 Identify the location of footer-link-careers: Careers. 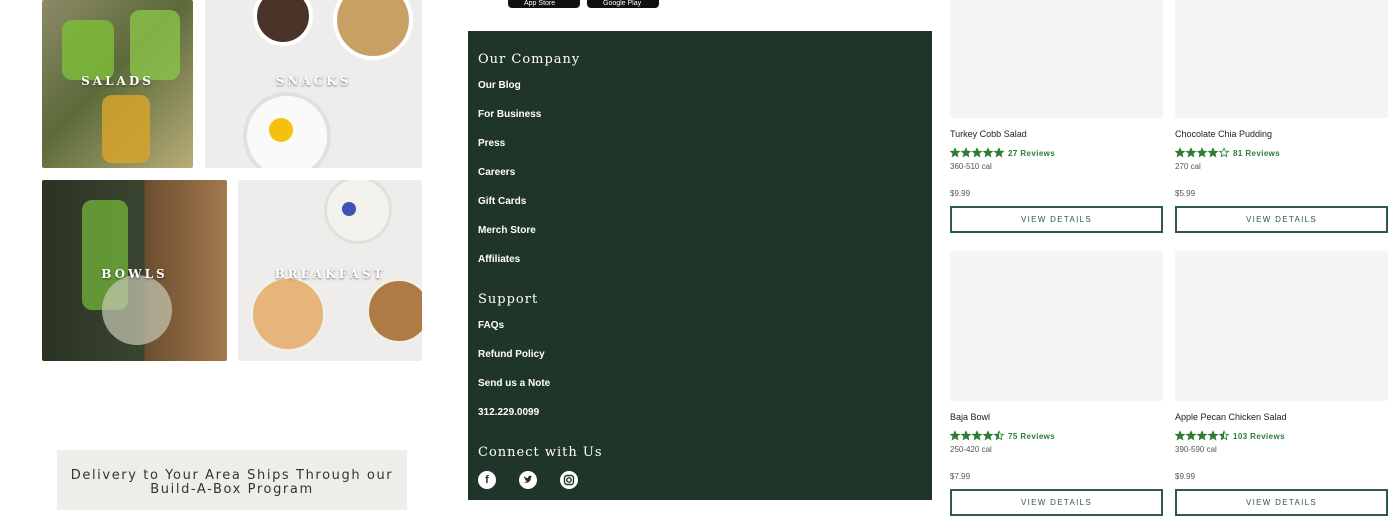
(496, 172).